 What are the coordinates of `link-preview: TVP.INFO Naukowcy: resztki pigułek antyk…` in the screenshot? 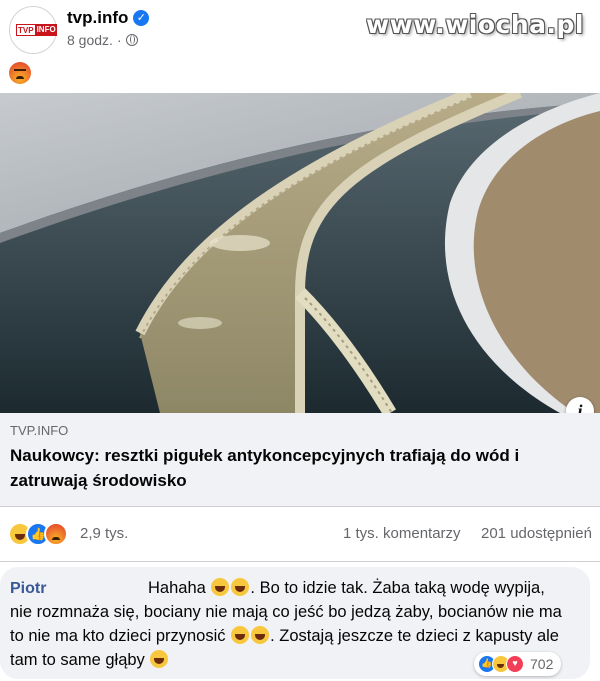 It's located at (300, 460).